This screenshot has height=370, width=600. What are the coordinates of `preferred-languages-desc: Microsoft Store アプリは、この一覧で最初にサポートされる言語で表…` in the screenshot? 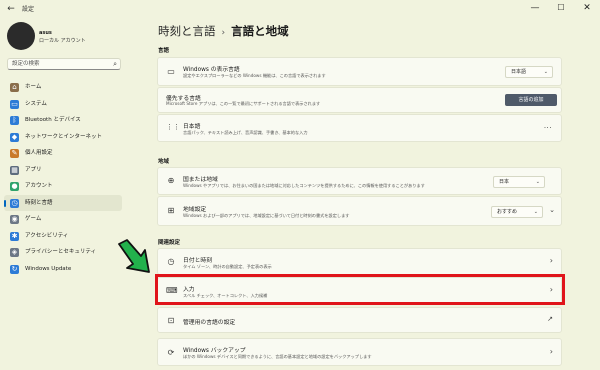 It's located at (243, 103).